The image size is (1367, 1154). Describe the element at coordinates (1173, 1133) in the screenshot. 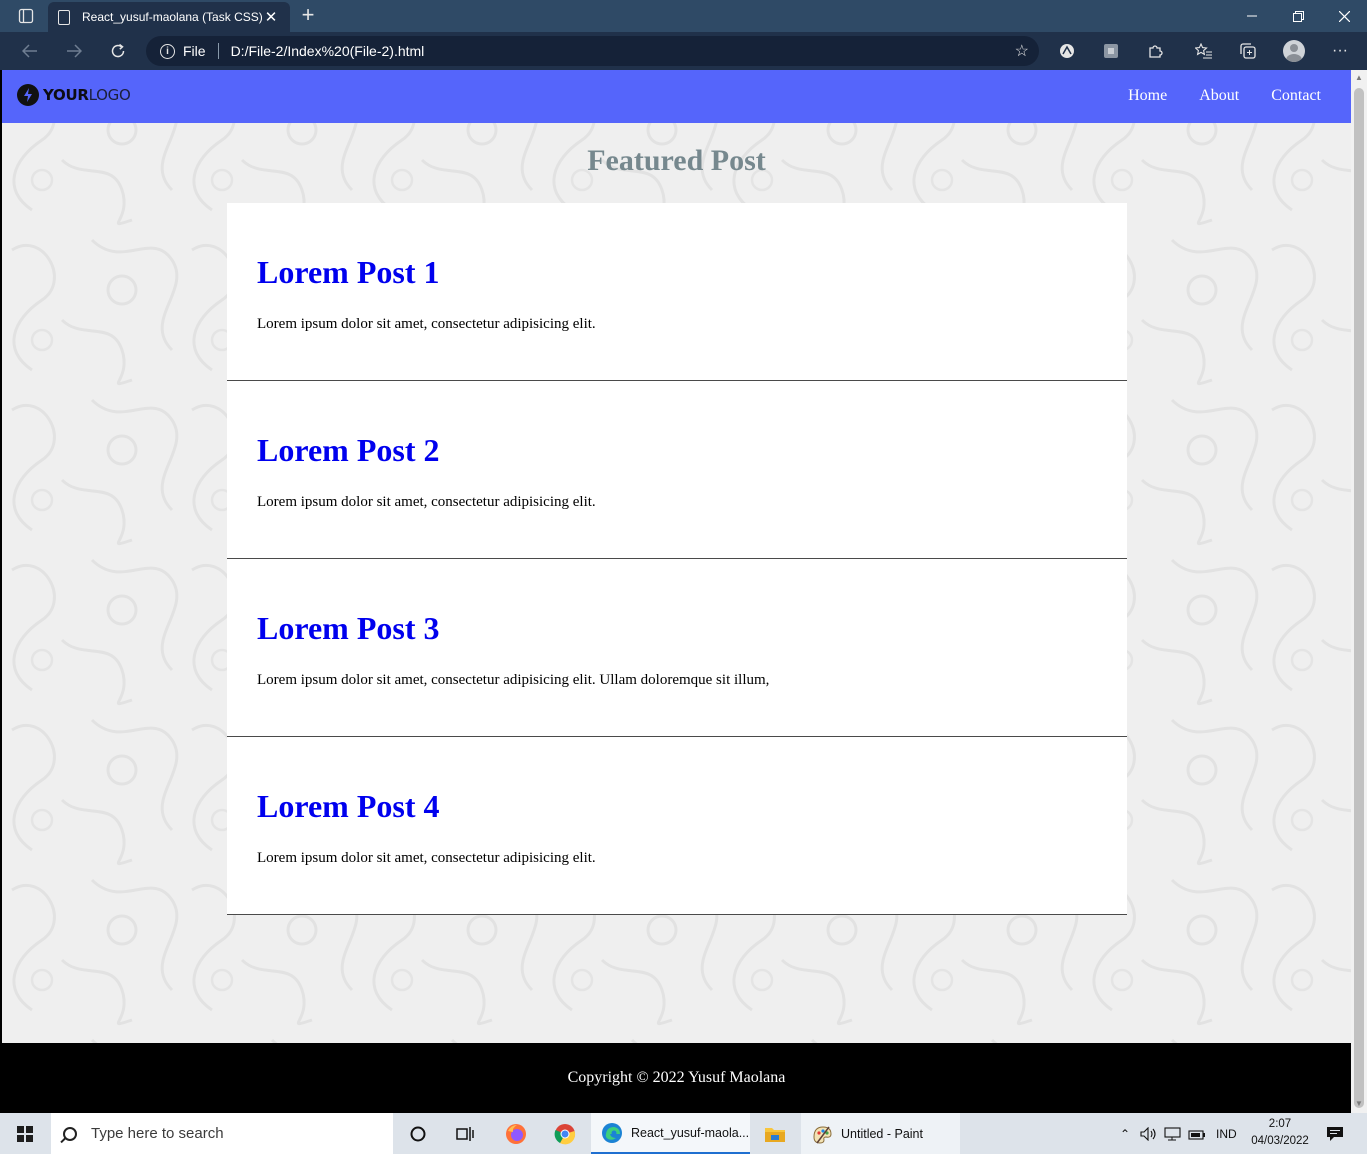

I see `network-icon` at that location.